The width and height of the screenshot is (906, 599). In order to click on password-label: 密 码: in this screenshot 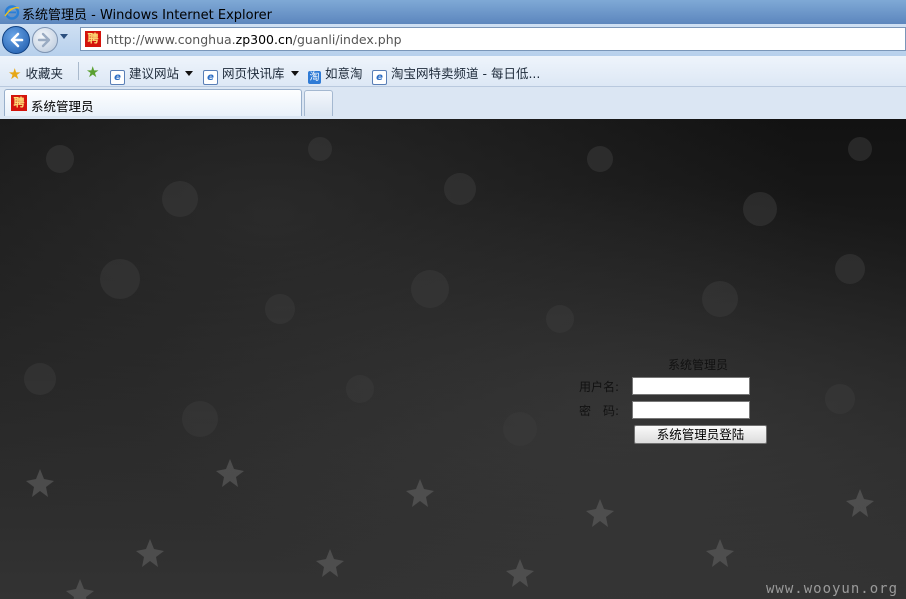, I will do `click(599, 411)`.